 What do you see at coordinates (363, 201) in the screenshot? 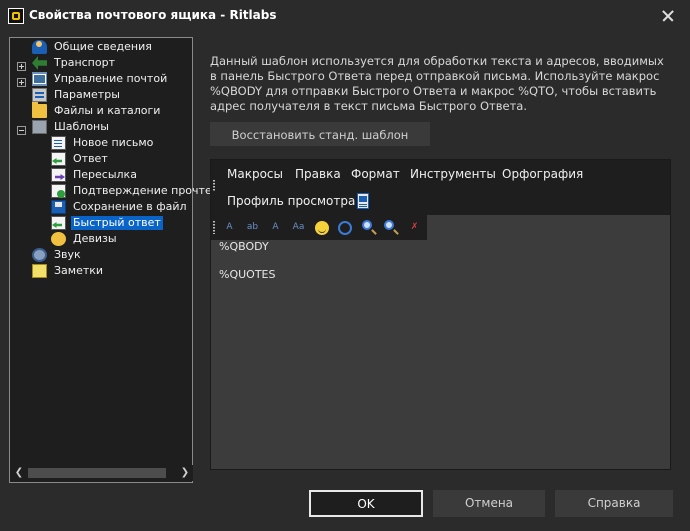
I see `preview-profile-icon` at bounding box center [363, 201].